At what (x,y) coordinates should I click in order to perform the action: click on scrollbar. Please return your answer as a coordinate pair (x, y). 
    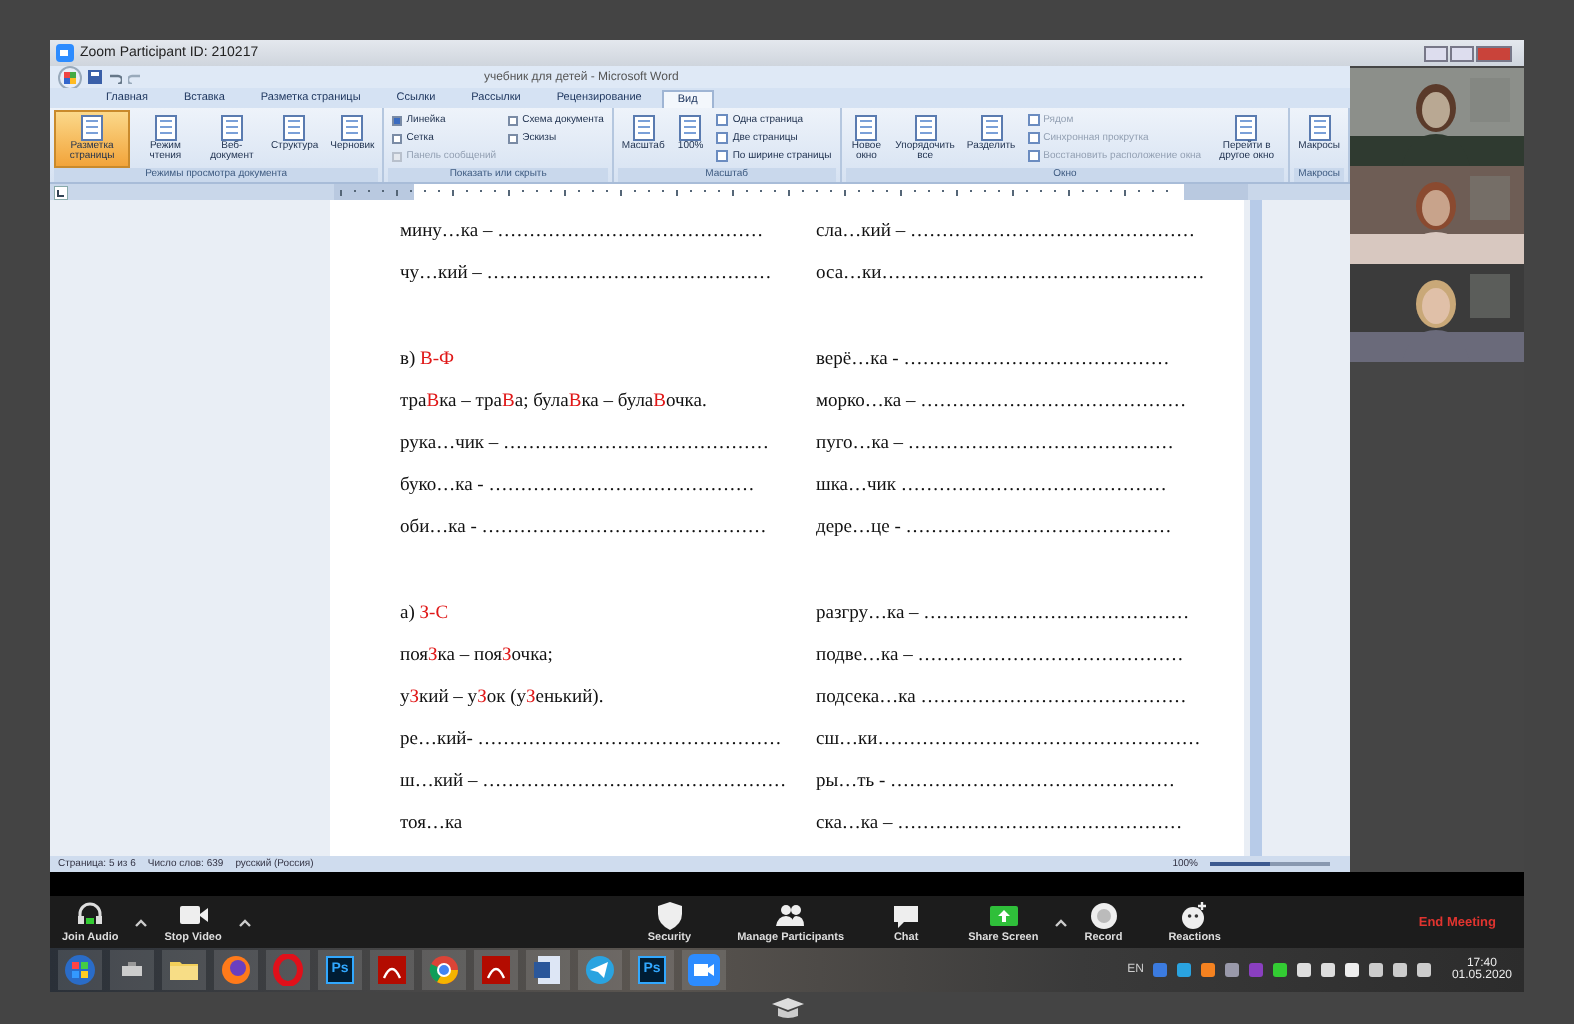
    Looking at the image, I should click on (1256, 528).